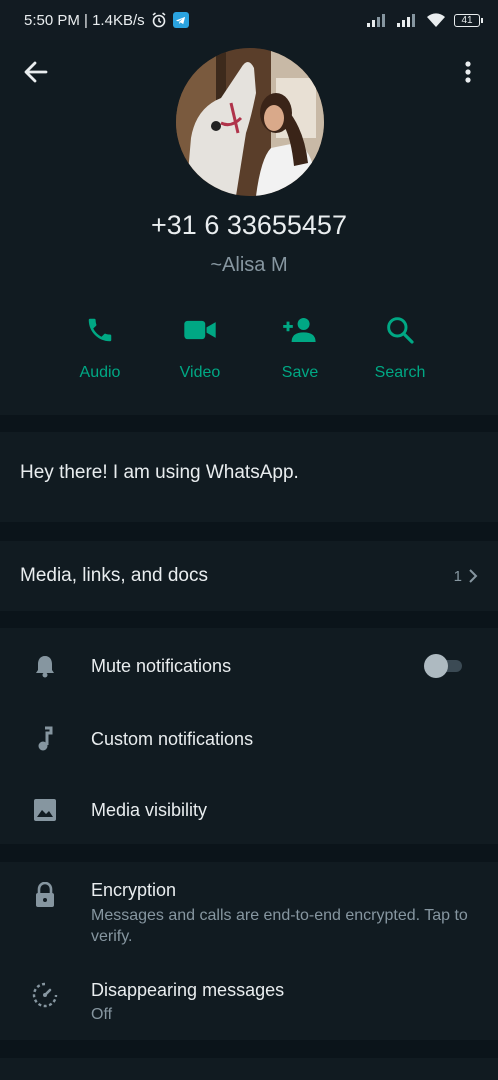 This screenshot has height=1080, width=498. What do you see at coordinates (180, 20) in the screenshot?
I see `telegram-icon` at bounding box center [180, 20].